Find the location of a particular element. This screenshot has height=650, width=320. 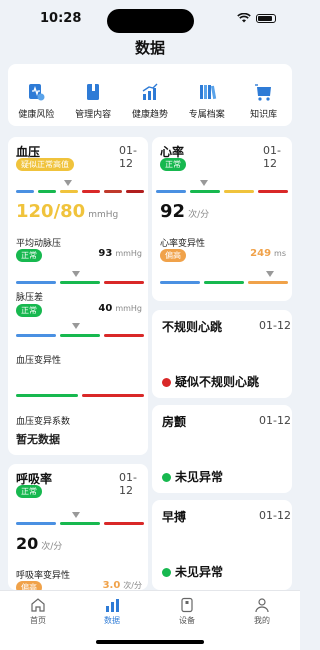

quick-manage-content: 管理内容 is located at coordinates (93, 101).